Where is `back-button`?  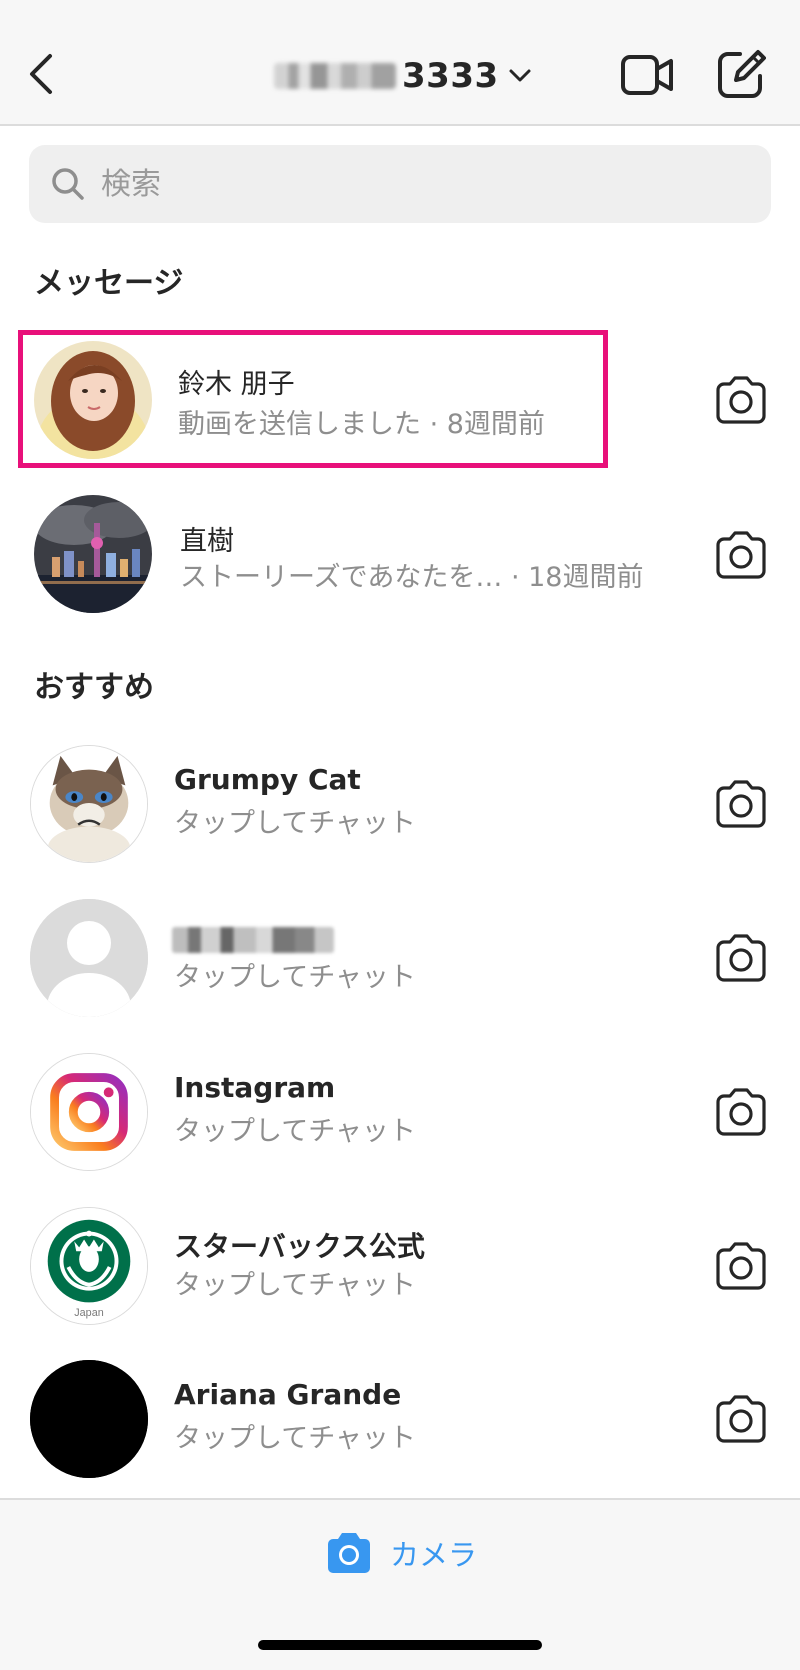 back-button is located at coordinates (43, 74).